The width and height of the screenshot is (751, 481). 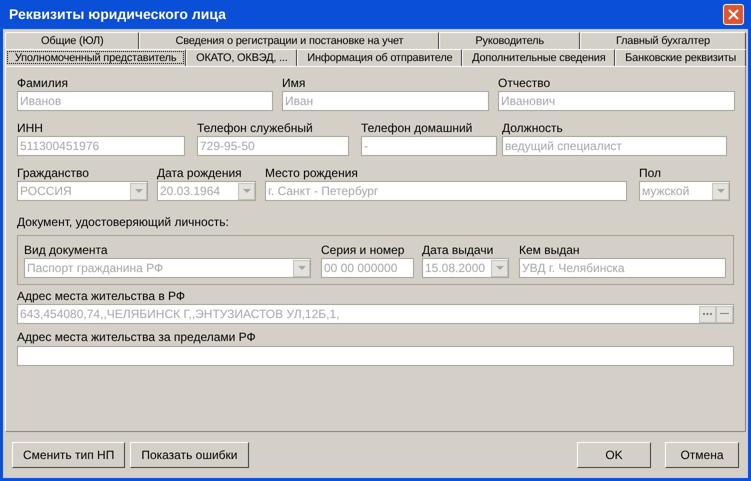 What do you see at coordinates (375, 356) in the screenshot?
I see `input-field` at bounding box center [375, 356].